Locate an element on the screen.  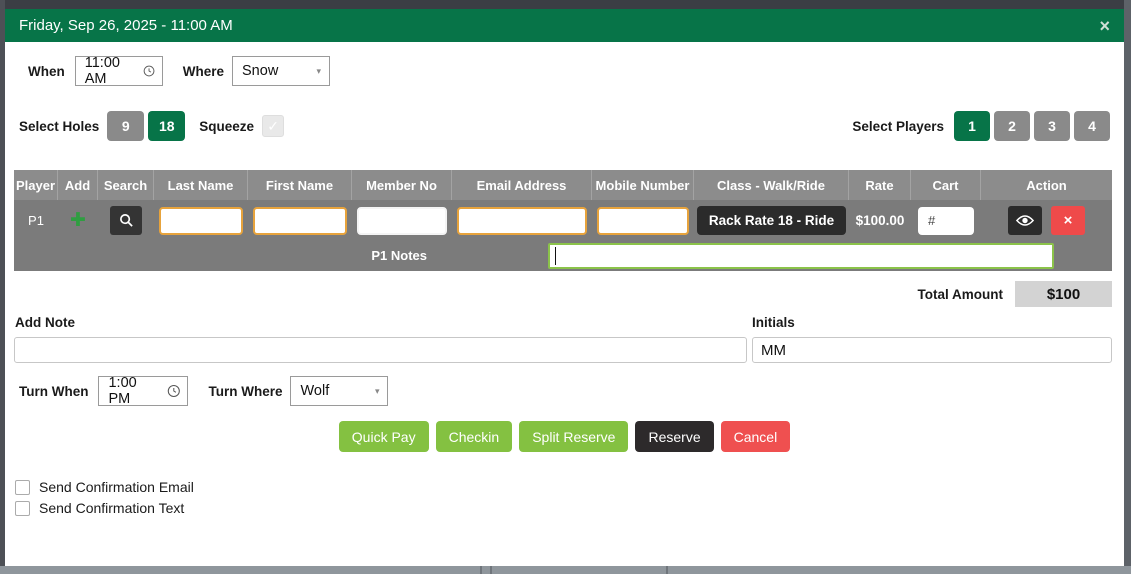
eye-icon is located at coordinates (1025, 220).